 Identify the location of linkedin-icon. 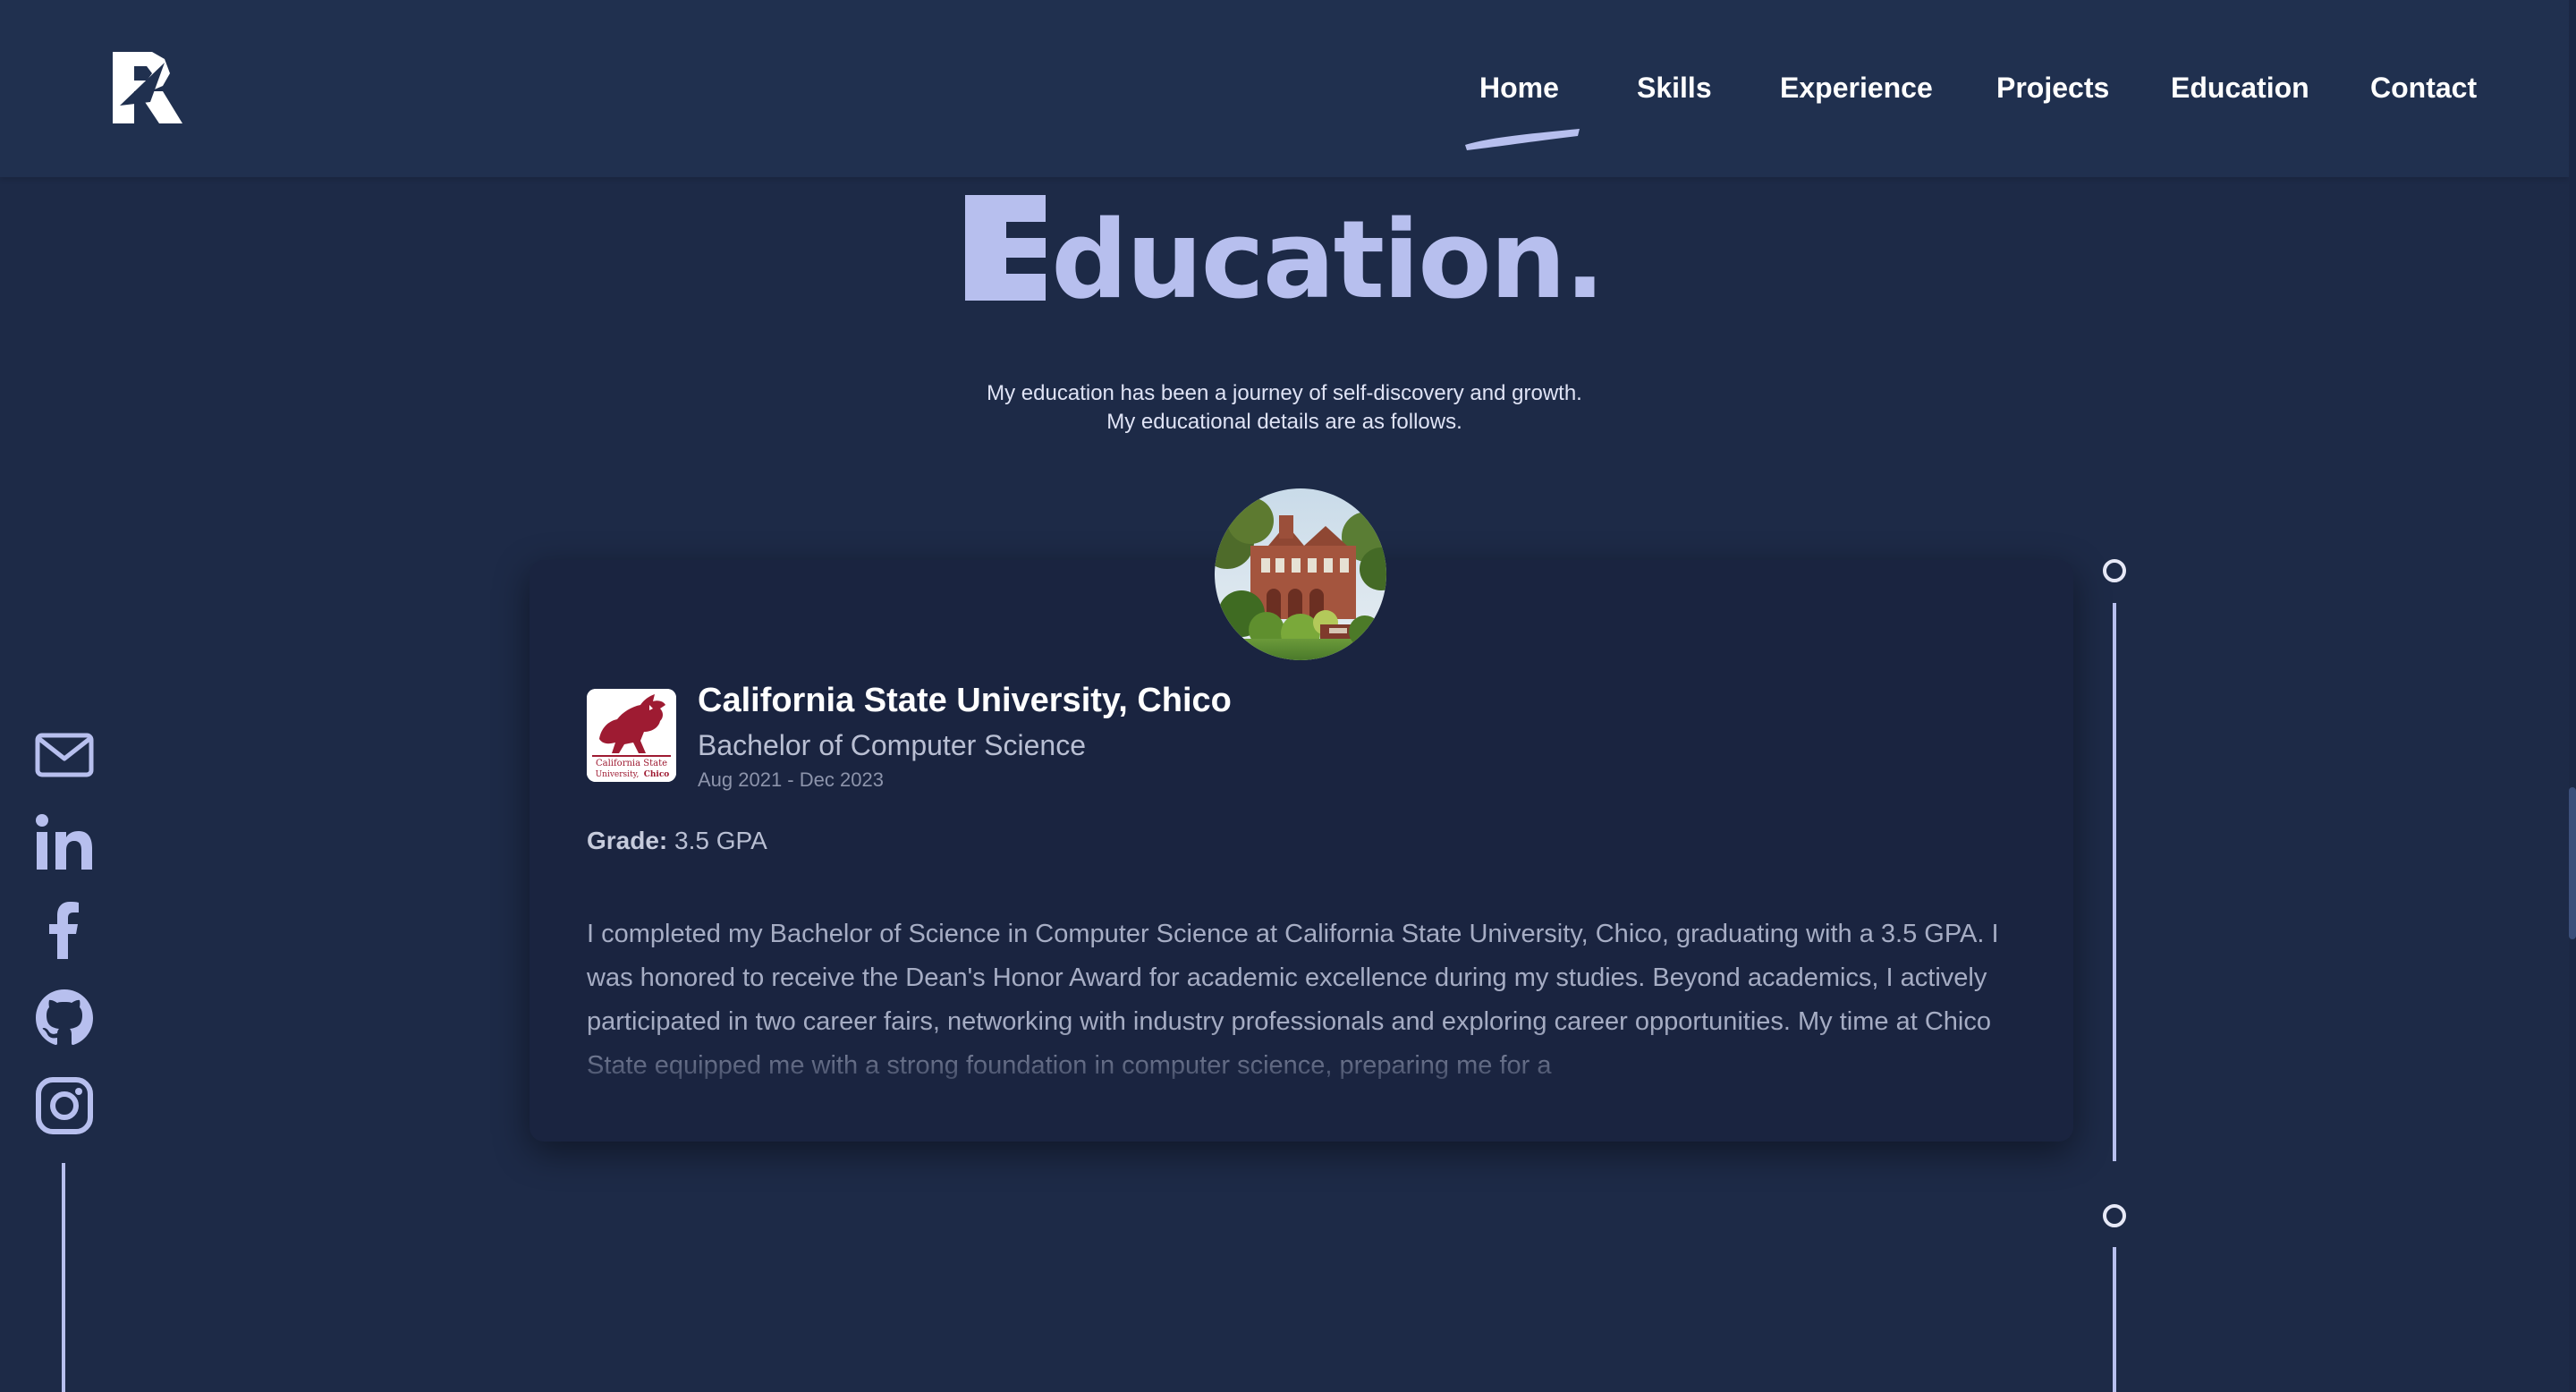
(64, 842).